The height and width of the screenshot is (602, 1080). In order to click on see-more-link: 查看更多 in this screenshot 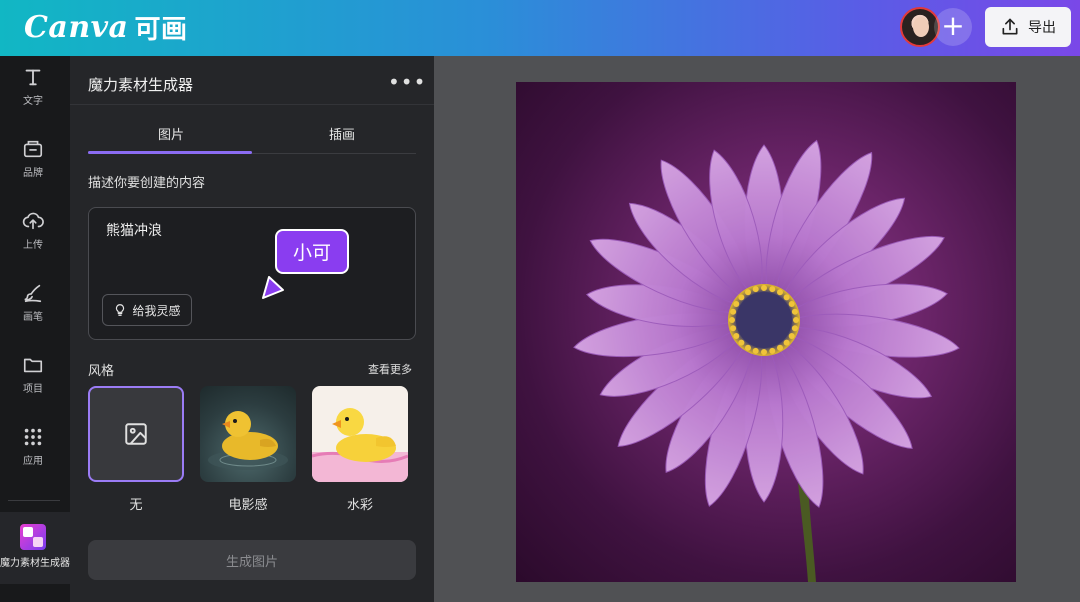, I will do `click(390, 369)`.